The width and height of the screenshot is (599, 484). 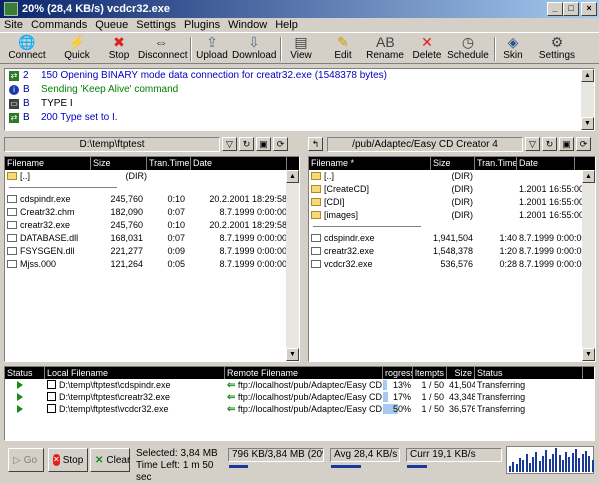 I want to click on delete-button: ✕ Delete, so click(x=427, y=49).